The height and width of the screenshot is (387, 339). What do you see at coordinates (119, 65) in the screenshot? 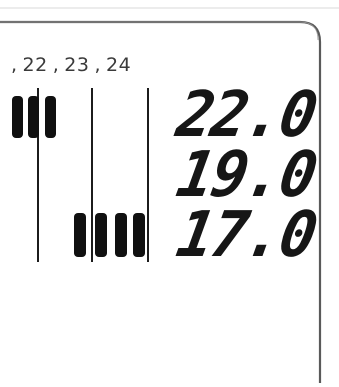
I see `hour-label-24: 24` at bounding box center [119, 65].